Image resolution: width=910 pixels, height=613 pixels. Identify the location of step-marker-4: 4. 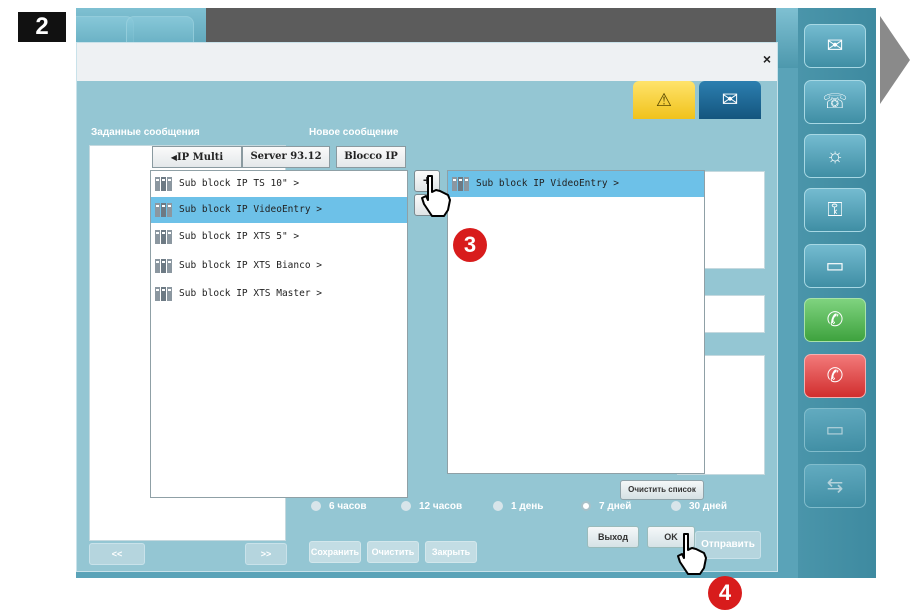
(725, 593).